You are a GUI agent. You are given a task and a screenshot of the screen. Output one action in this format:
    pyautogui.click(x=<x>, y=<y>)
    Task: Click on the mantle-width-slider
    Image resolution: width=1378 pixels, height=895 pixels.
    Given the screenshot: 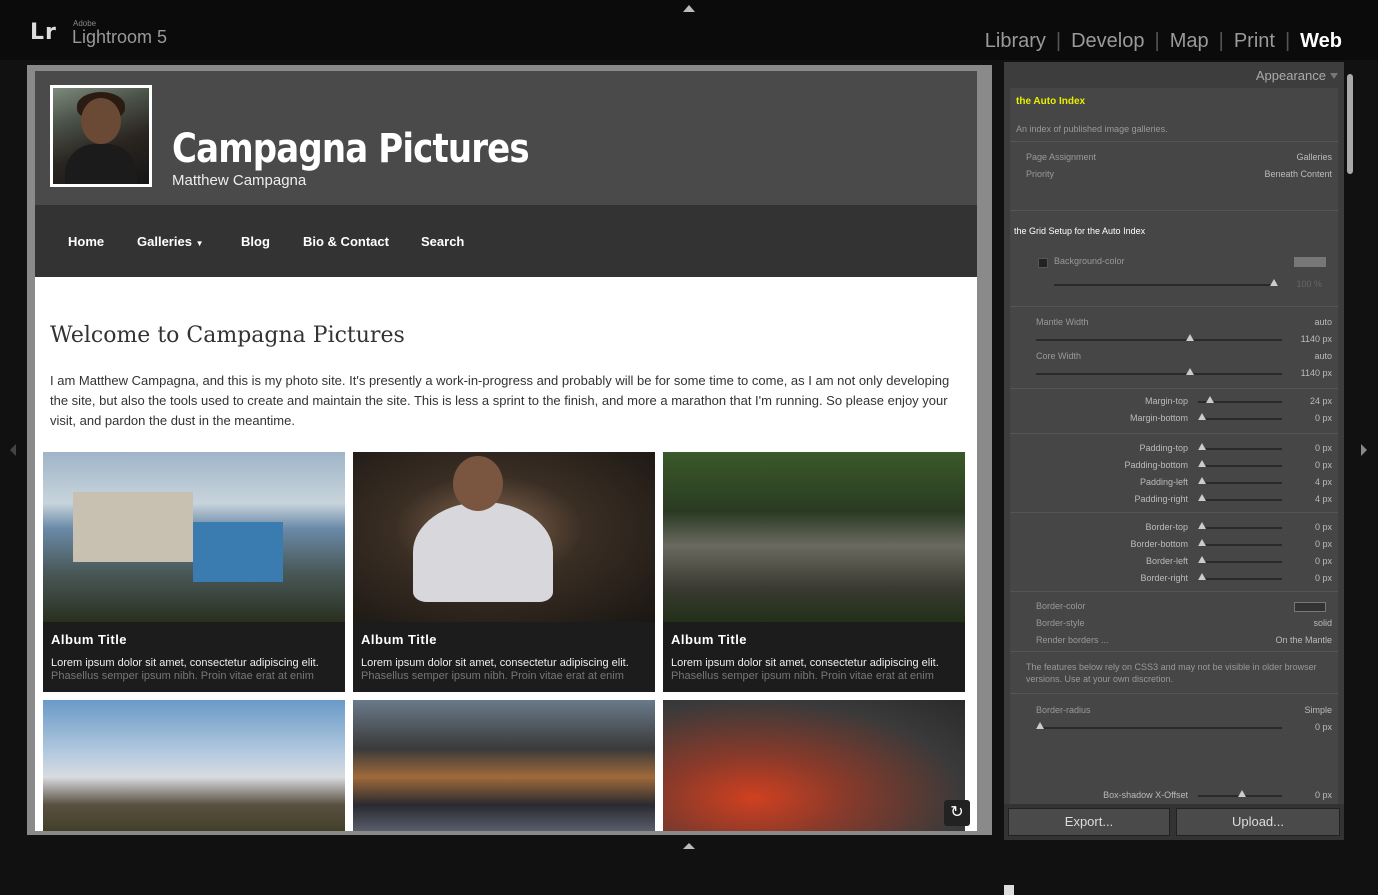 What is the action you would take?
    pyautogui.click(x=1159, y=337)
    